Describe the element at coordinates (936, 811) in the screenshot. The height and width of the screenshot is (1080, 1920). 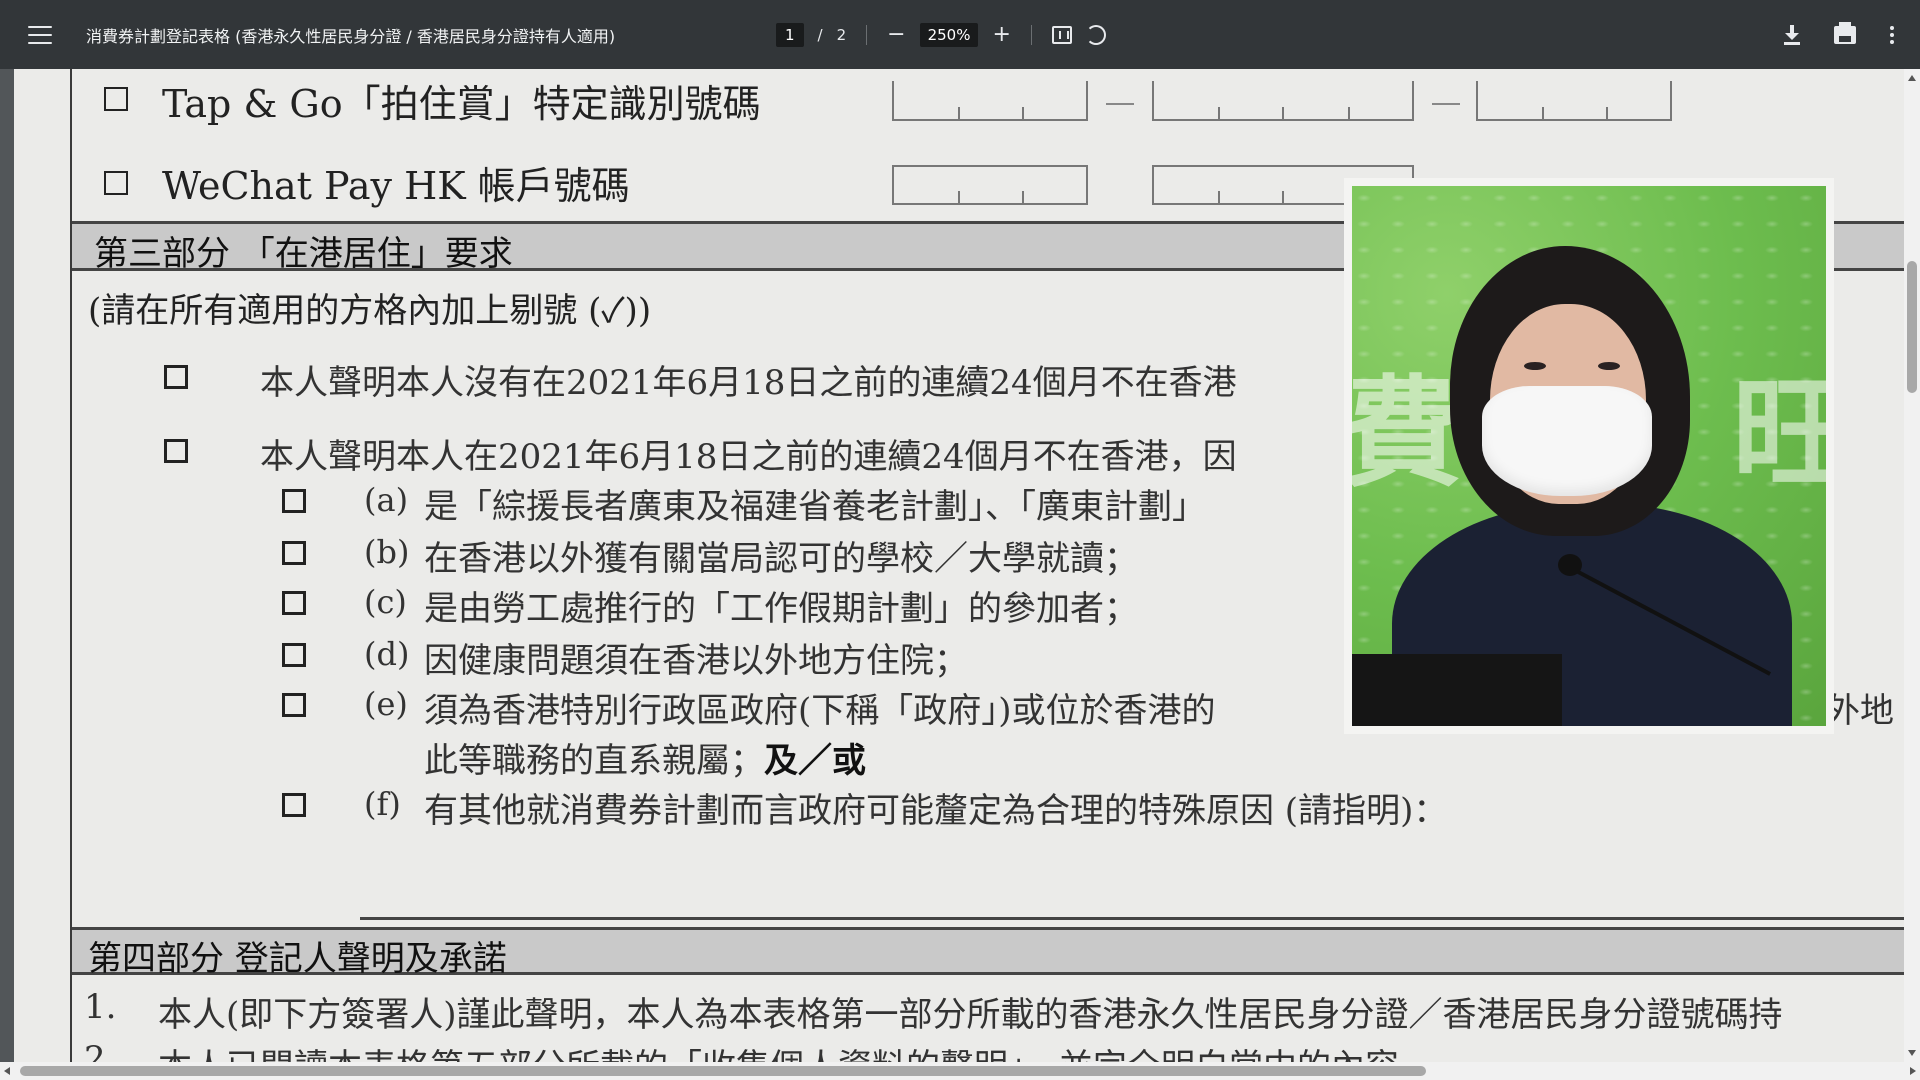
I see `reason-f-text: 有其他就消費券計劃而言政府可能釐定為合理的特殊原因 (請指明)：` at that location.